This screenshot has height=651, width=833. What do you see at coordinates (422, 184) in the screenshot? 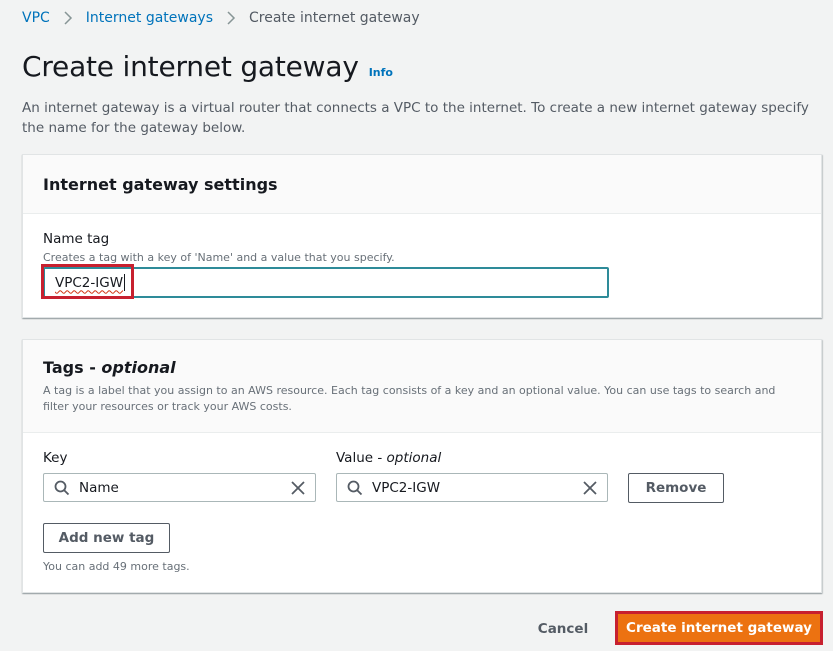
I see `settings-card-header: Internet gateway settings` at bounding box center [422, 184].